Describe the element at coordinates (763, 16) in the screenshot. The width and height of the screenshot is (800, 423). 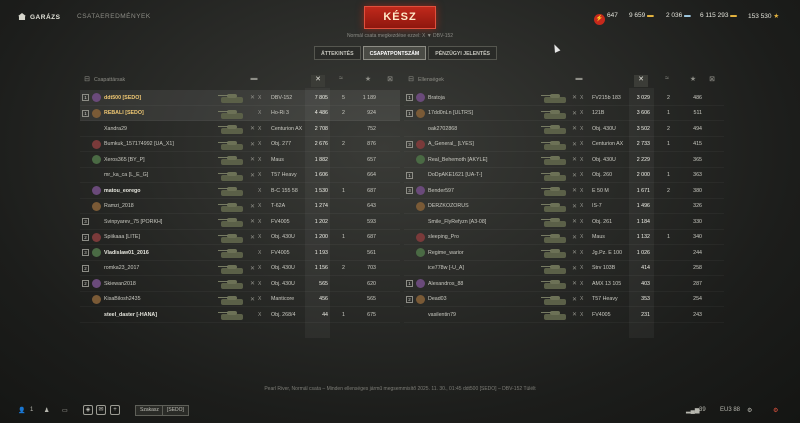
I see `bonds-balance: 153 530 ★` at that location.